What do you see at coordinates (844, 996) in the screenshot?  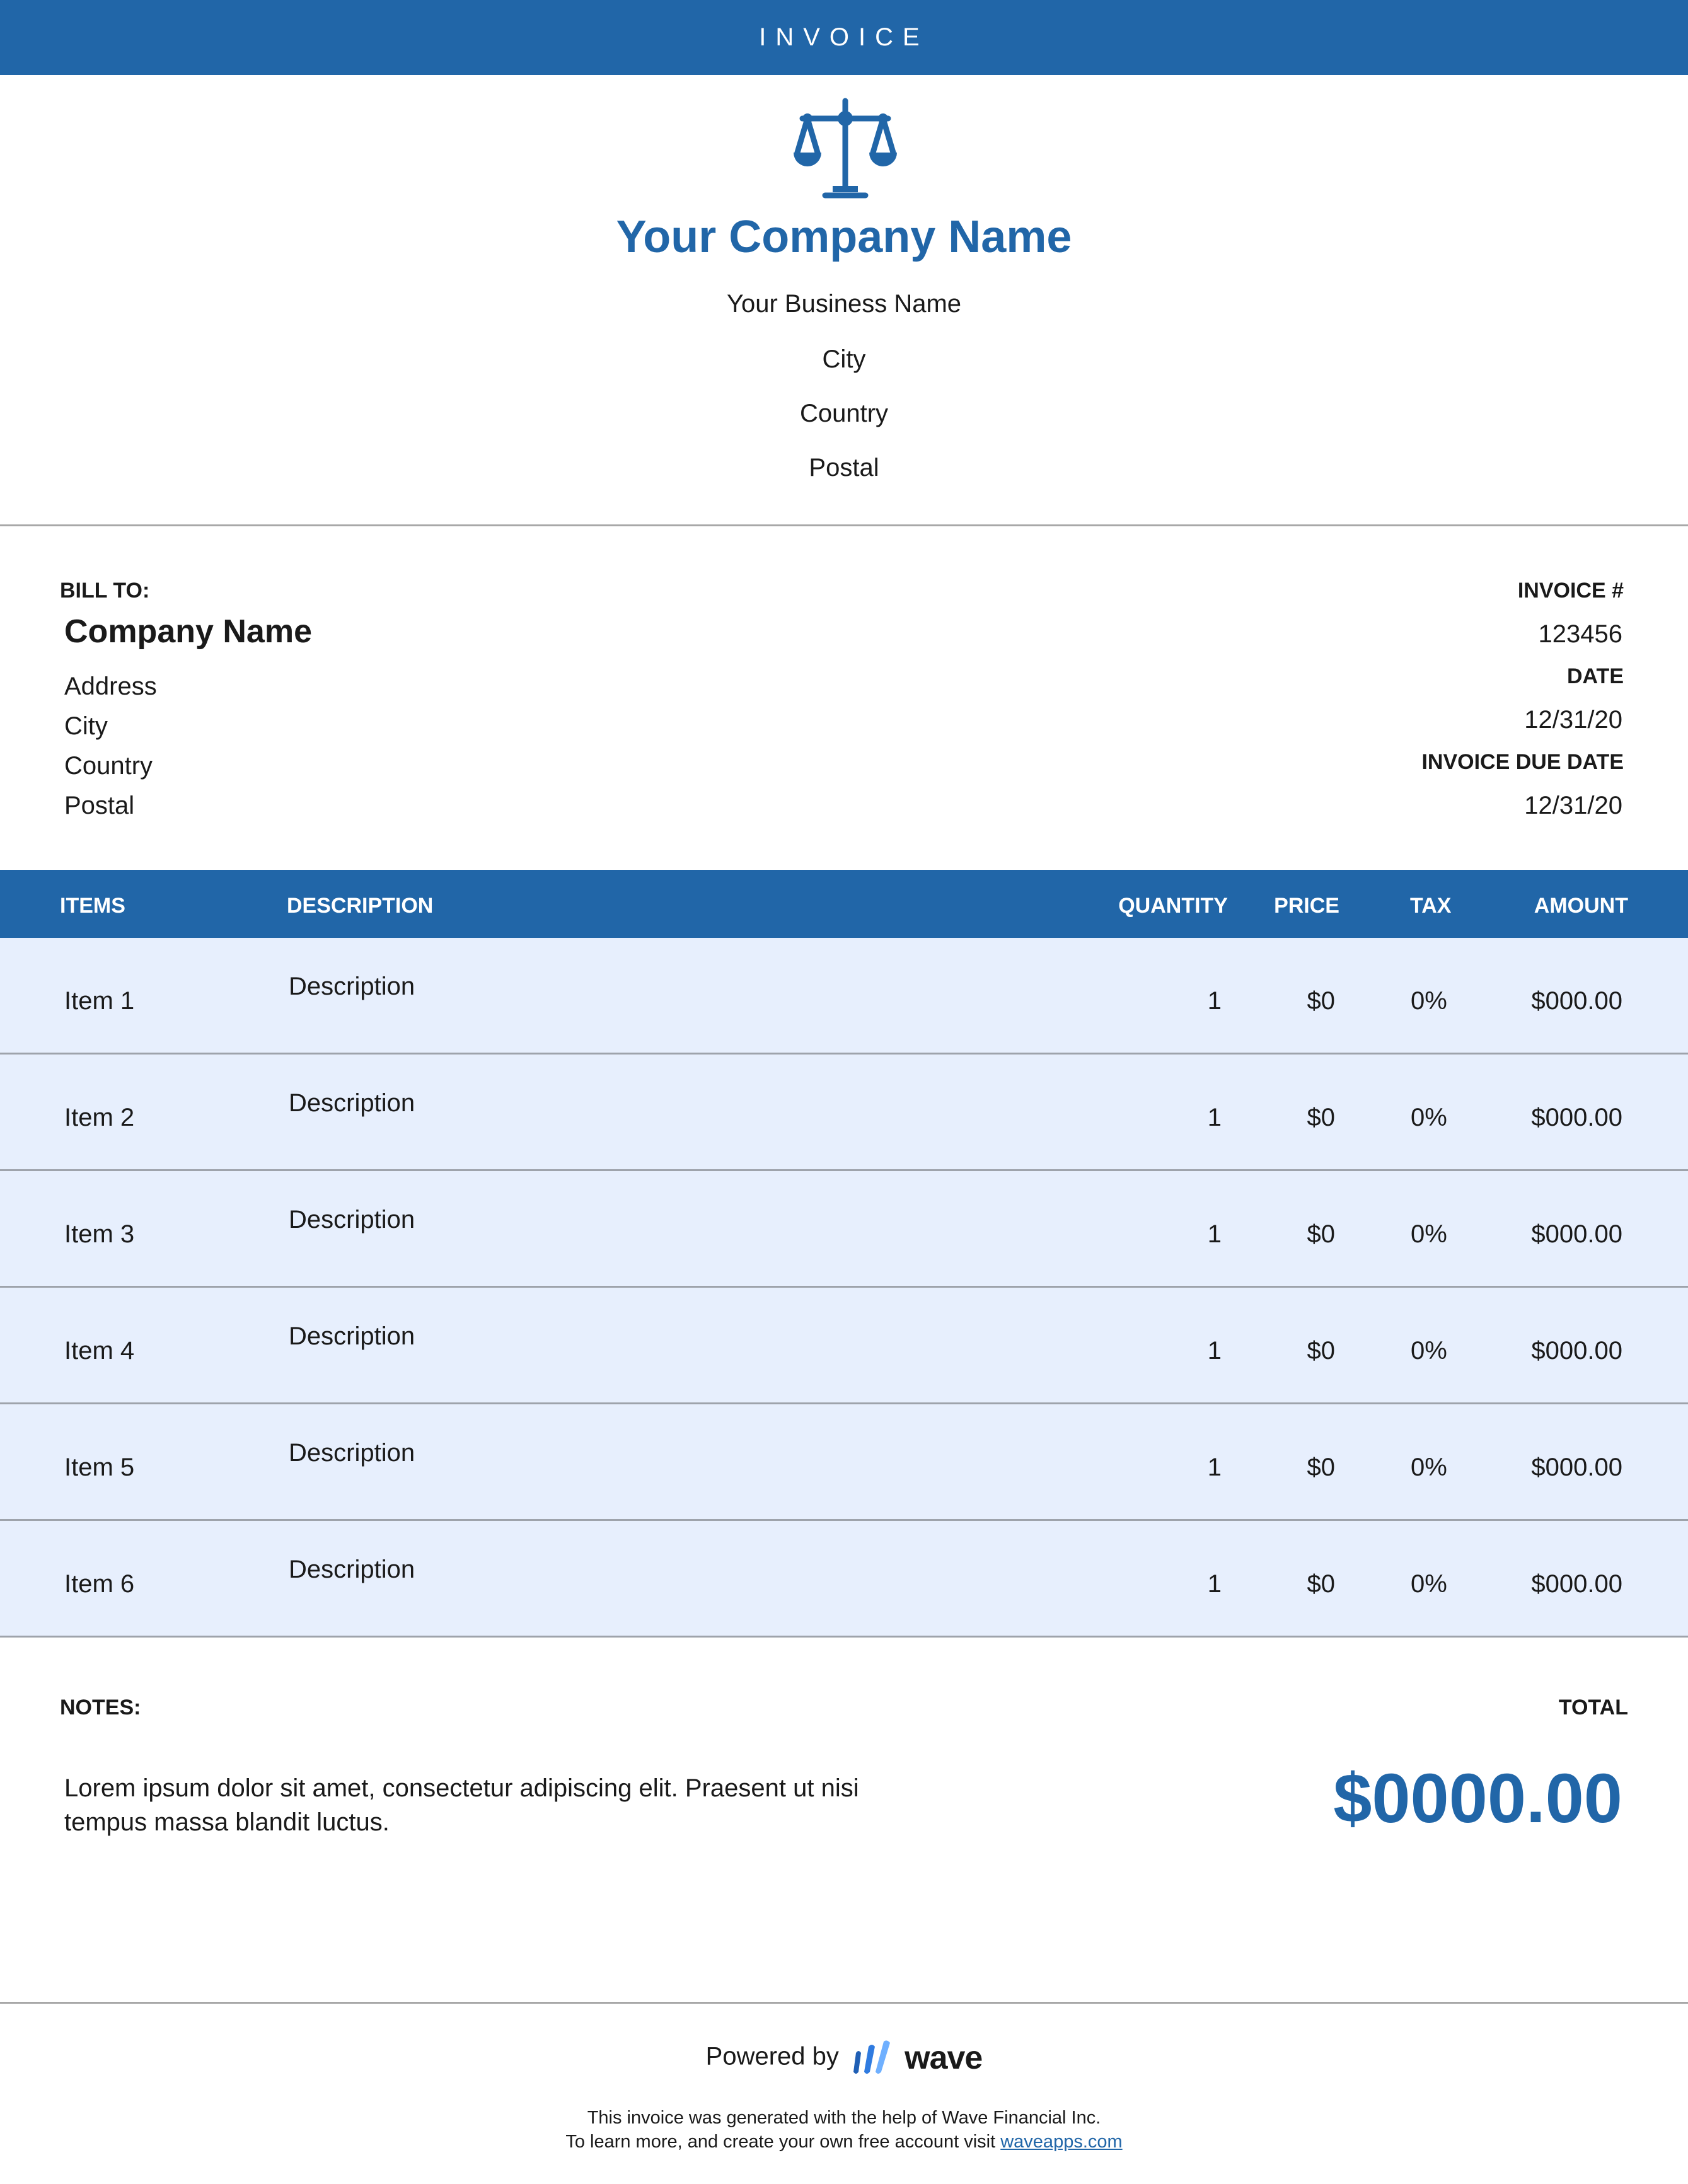 I see `table-row: Item 1 Description 1 $0 0% $000.00` at bounding box center [844, 996].